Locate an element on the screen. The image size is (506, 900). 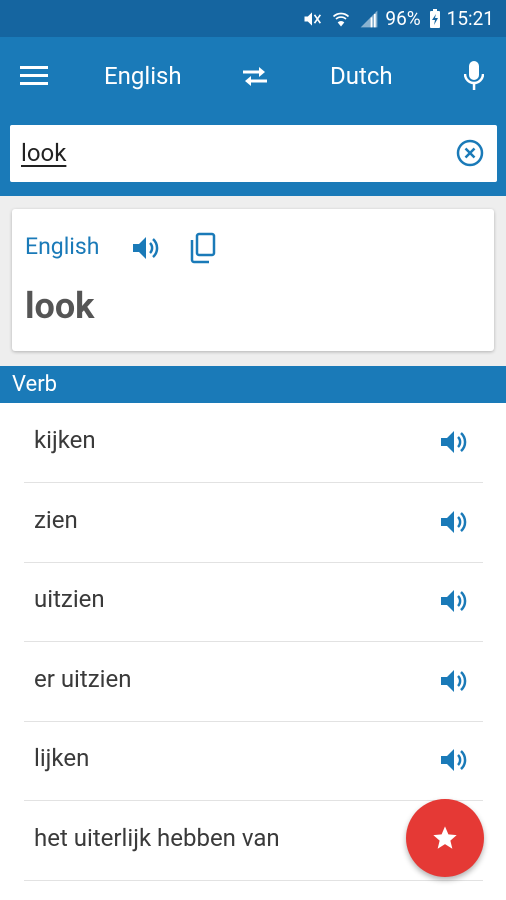
translation-text: het uiterlijk hebben van is located at coordinates (157, 838).